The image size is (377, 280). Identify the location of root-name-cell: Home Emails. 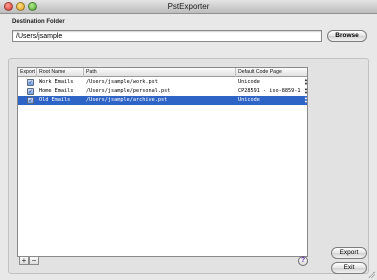
(56, 91).